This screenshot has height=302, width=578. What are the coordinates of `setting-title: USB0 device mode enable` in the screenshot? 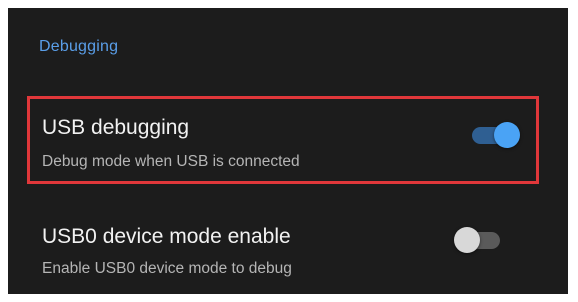 It's located at (166, 236).